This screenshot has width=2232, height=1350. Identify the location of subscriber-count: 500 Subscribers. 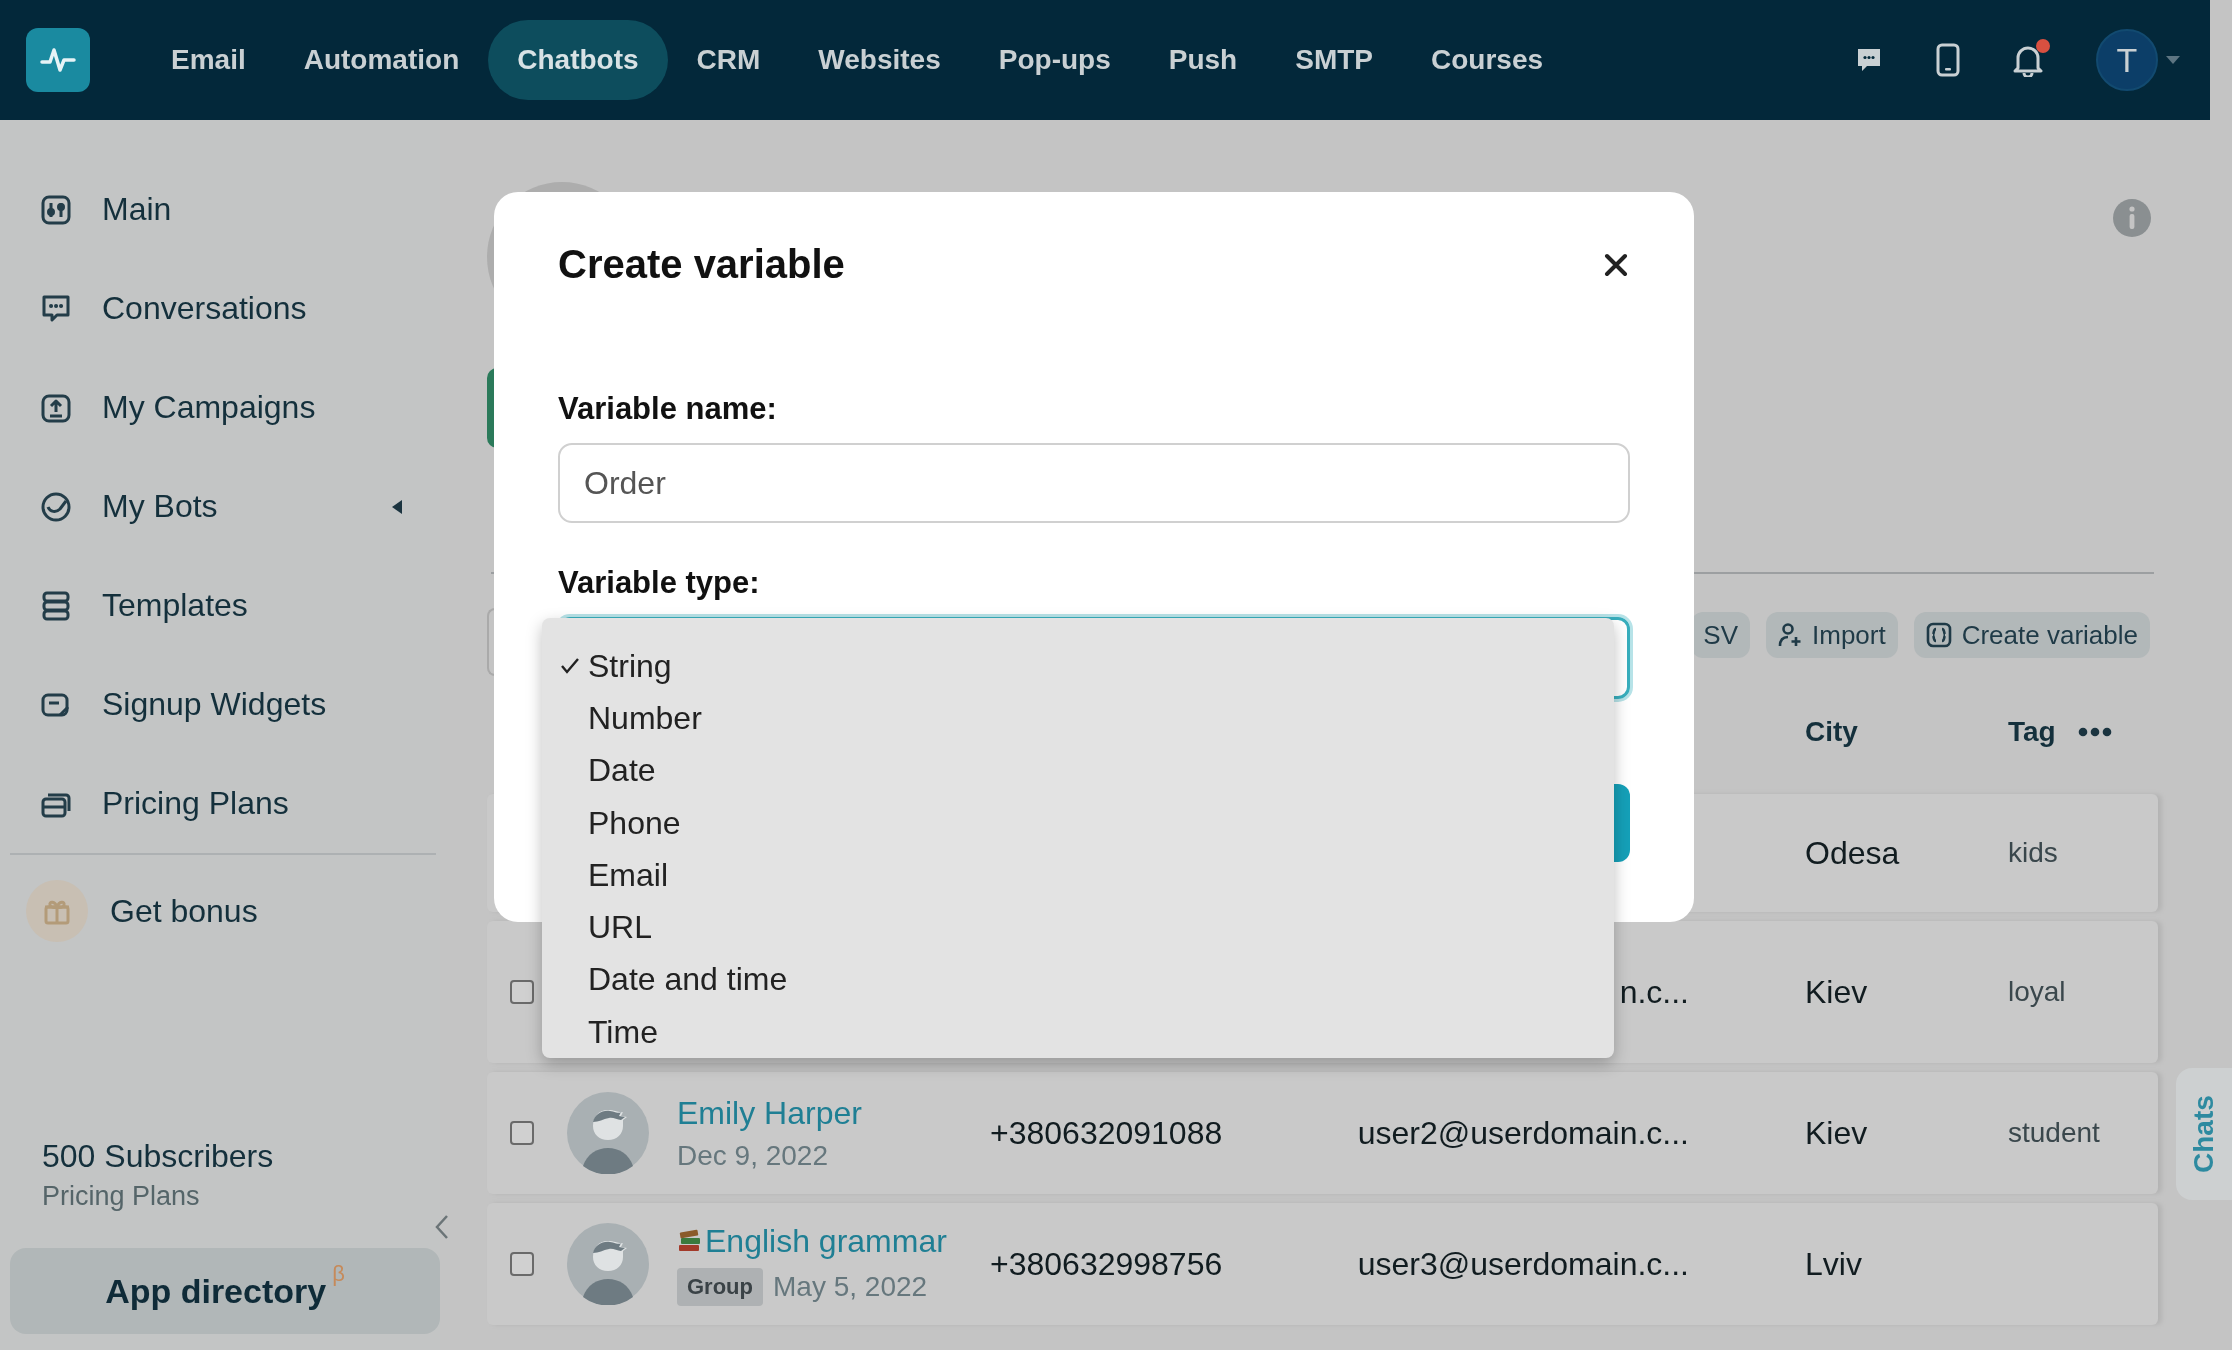
(158, 1156).